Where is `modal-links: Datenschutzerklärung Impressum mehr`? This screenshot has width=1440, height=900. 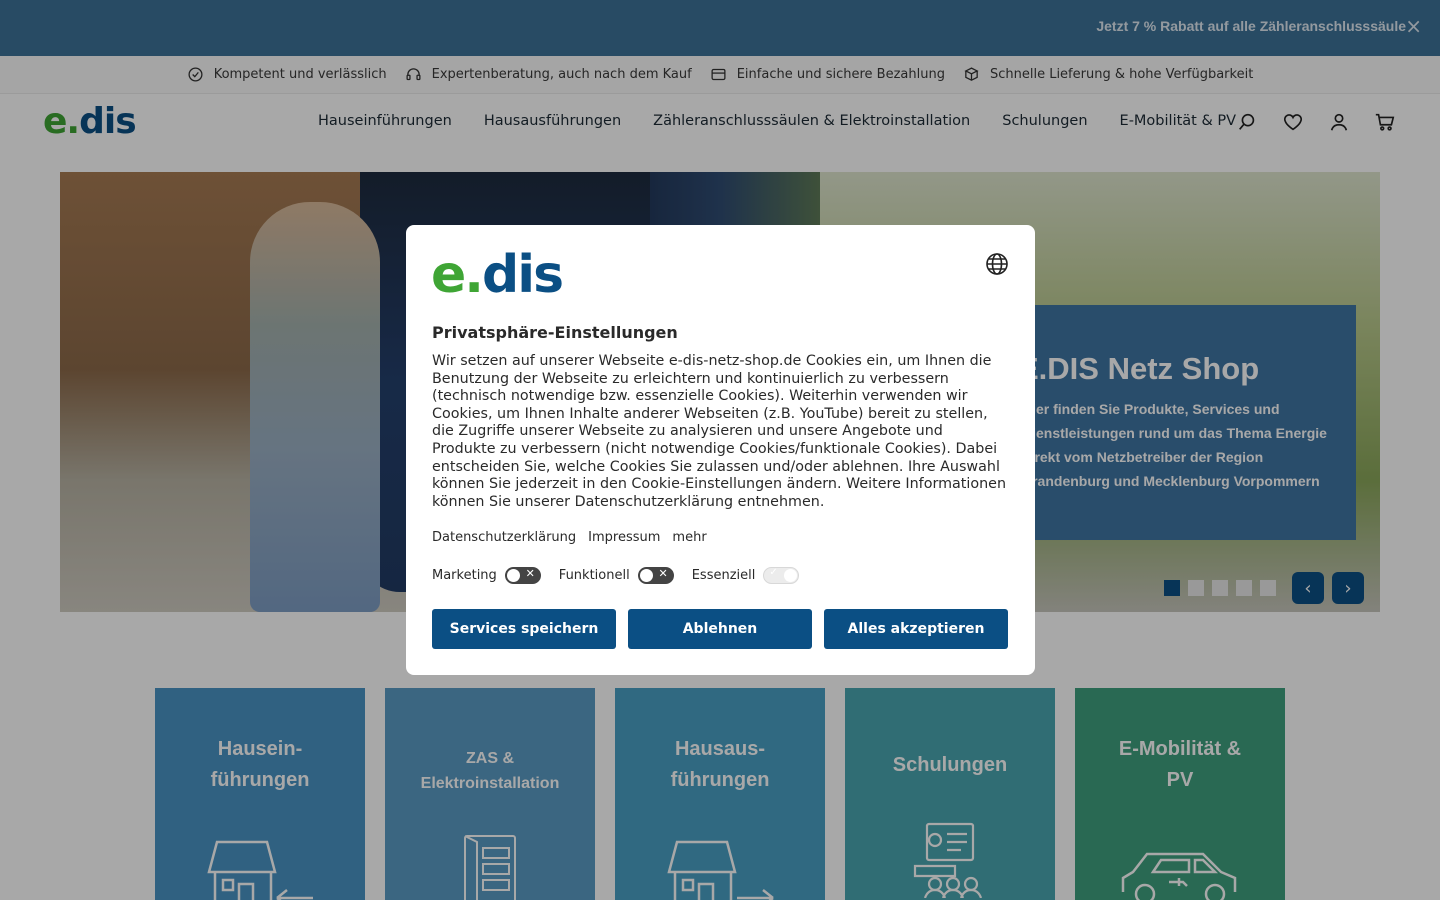 modal-links: Datenschutzerklärung Impressum mehr is located at coordinates (569, 537).